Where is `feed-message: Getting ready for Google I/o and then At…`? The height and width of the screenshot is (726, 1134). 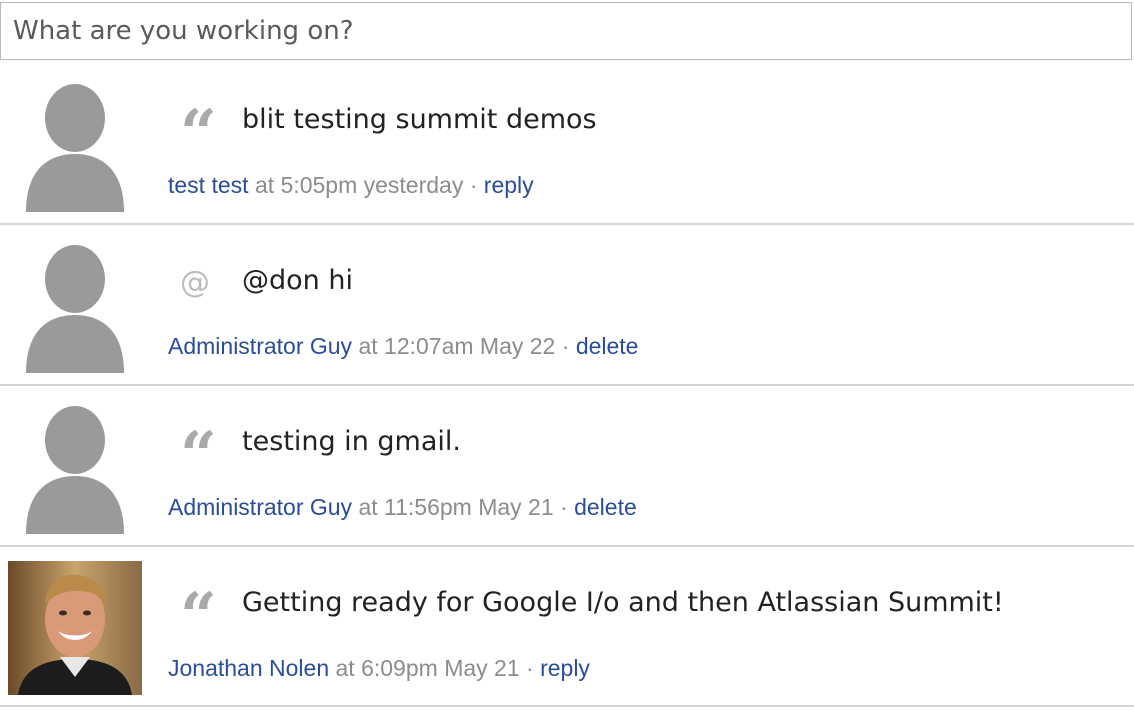 feed-message: Getting ready for Google I/o and then At… is located at coordinates (623, 602).